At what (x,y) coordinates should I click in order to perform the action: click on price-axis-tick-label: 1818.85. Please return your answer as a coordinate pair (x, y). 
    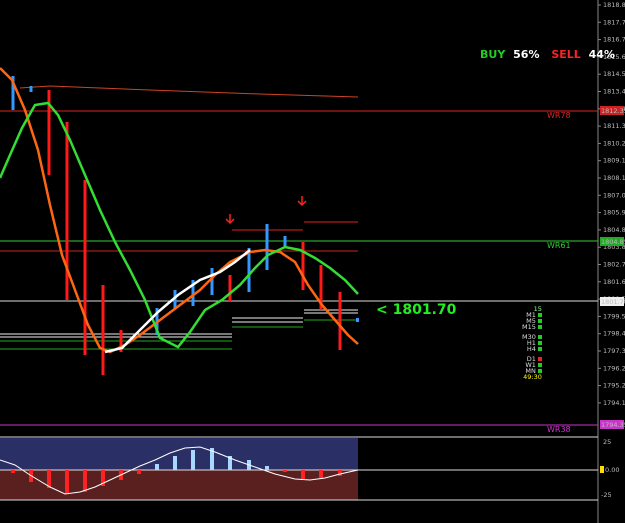
    Looking at the image, I should click on (614, 5).